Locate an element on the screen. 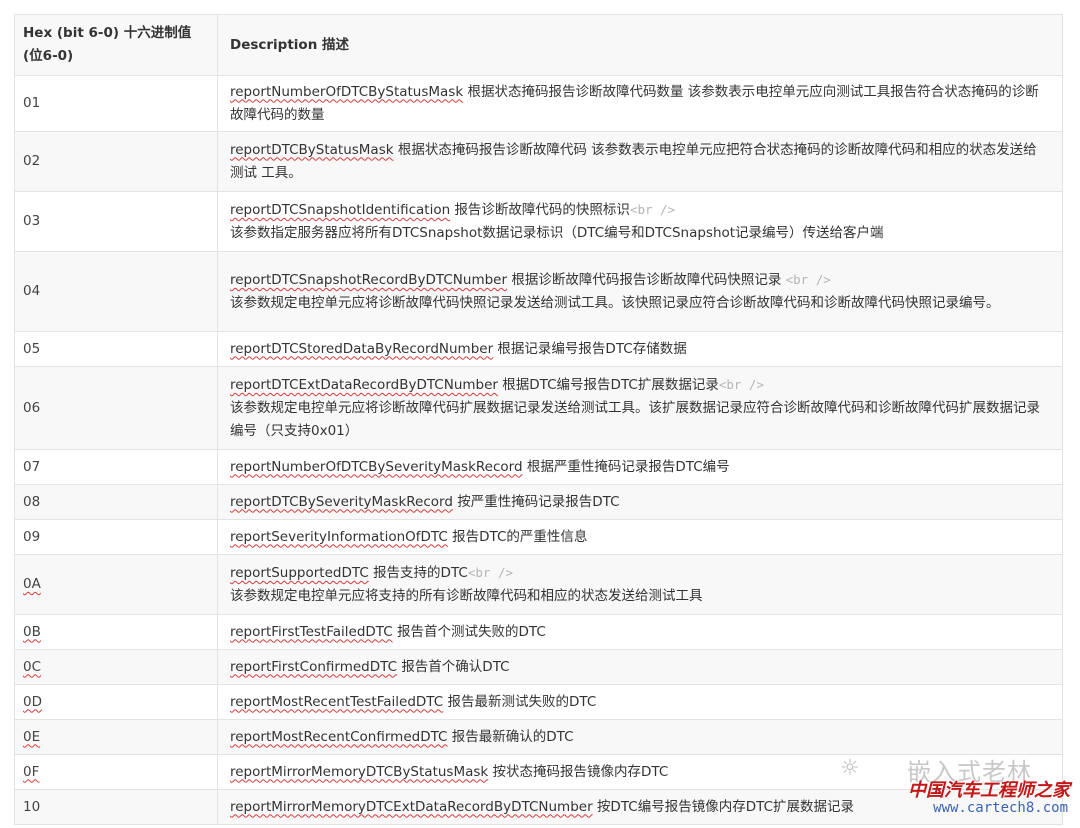 This screenshot has height=828, width=1080. description-text: 报告诊断故障代码的快照标识 is located at coordinates (542, 210).